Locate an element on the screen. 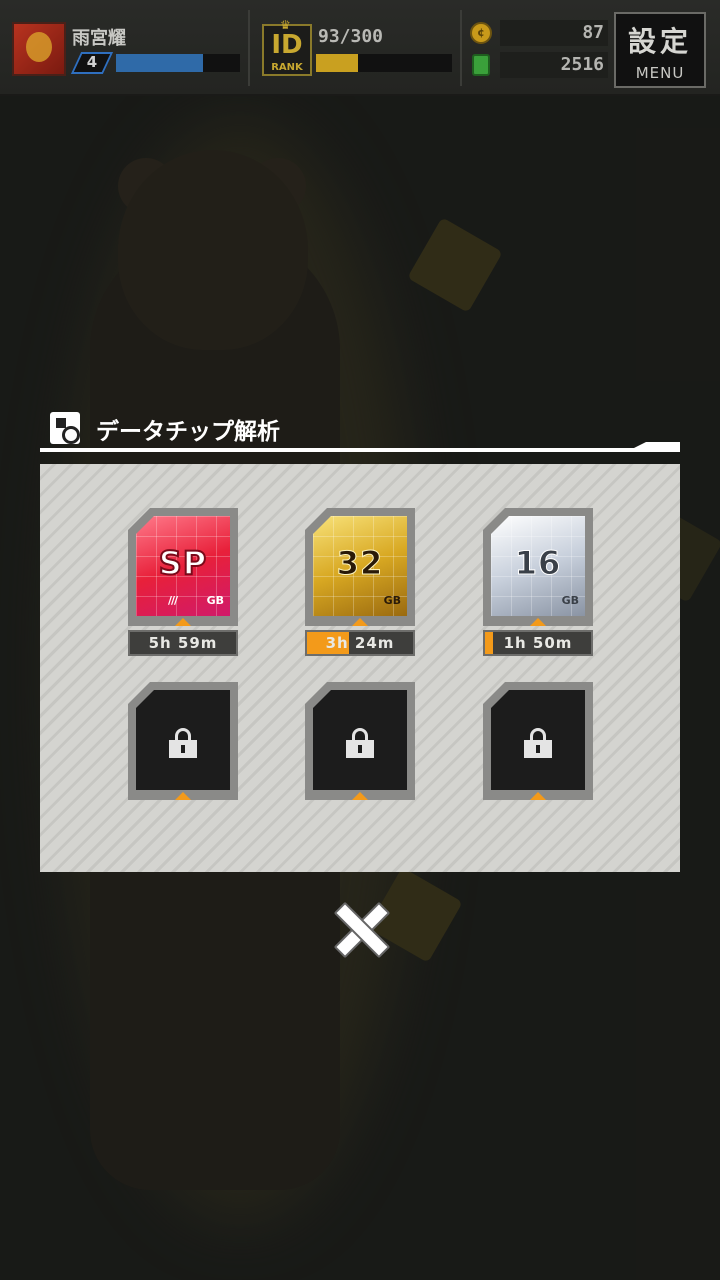  player-avatar is located at coordinates (39, 49).